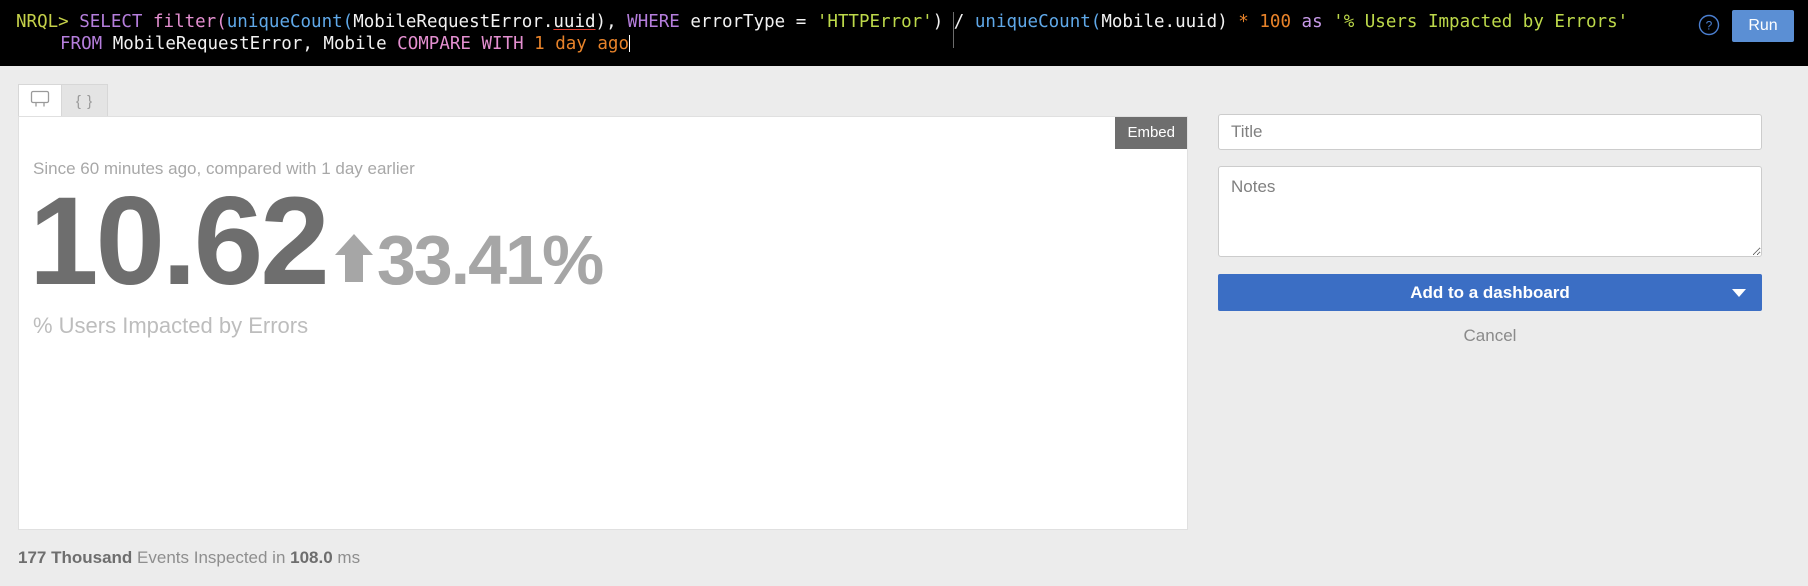  Describe the element at coordinates (629, 43) in the screenshot. I see `text-cursor` at that location.